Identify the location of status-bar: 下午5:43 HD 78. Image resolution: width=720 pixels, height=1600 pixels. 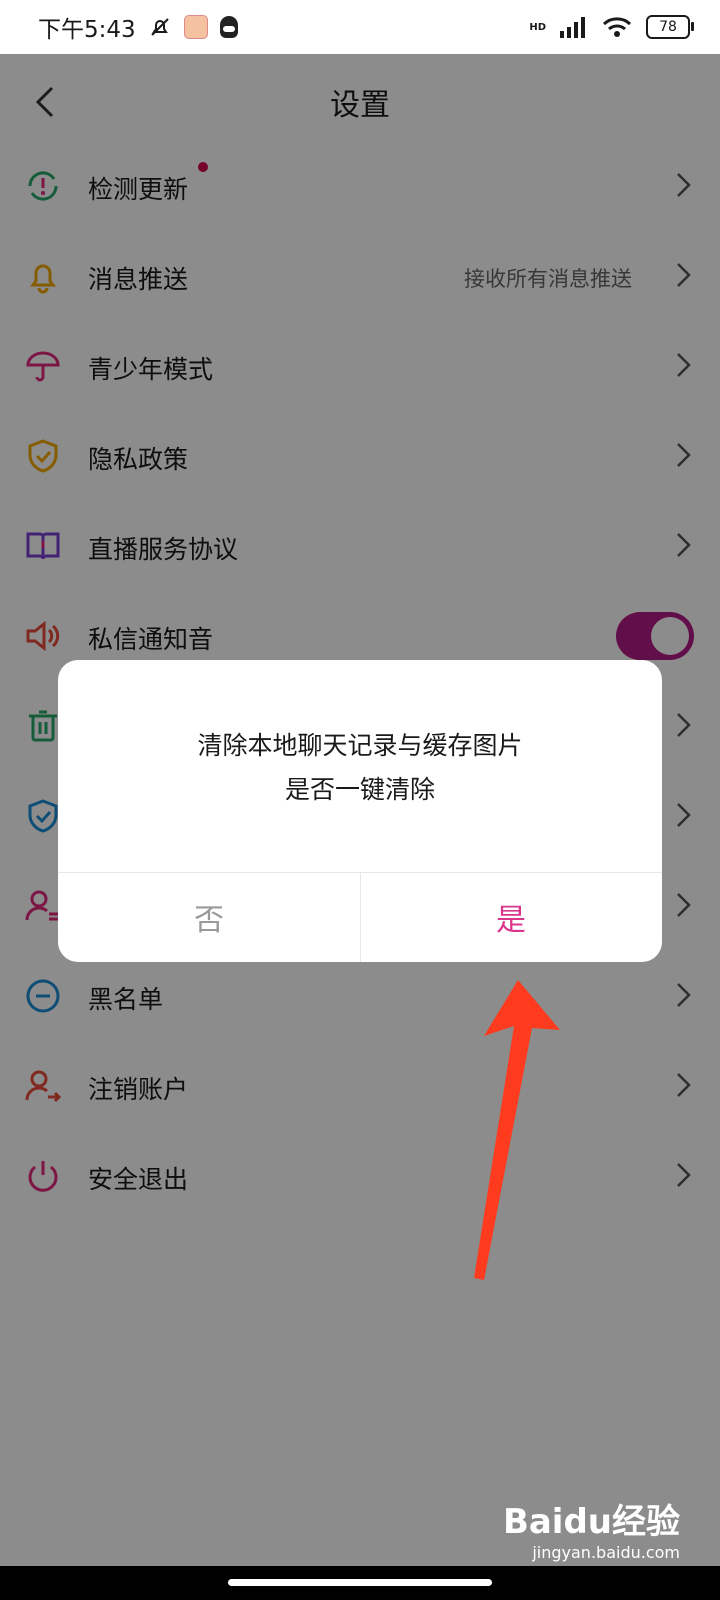
(360, 27).